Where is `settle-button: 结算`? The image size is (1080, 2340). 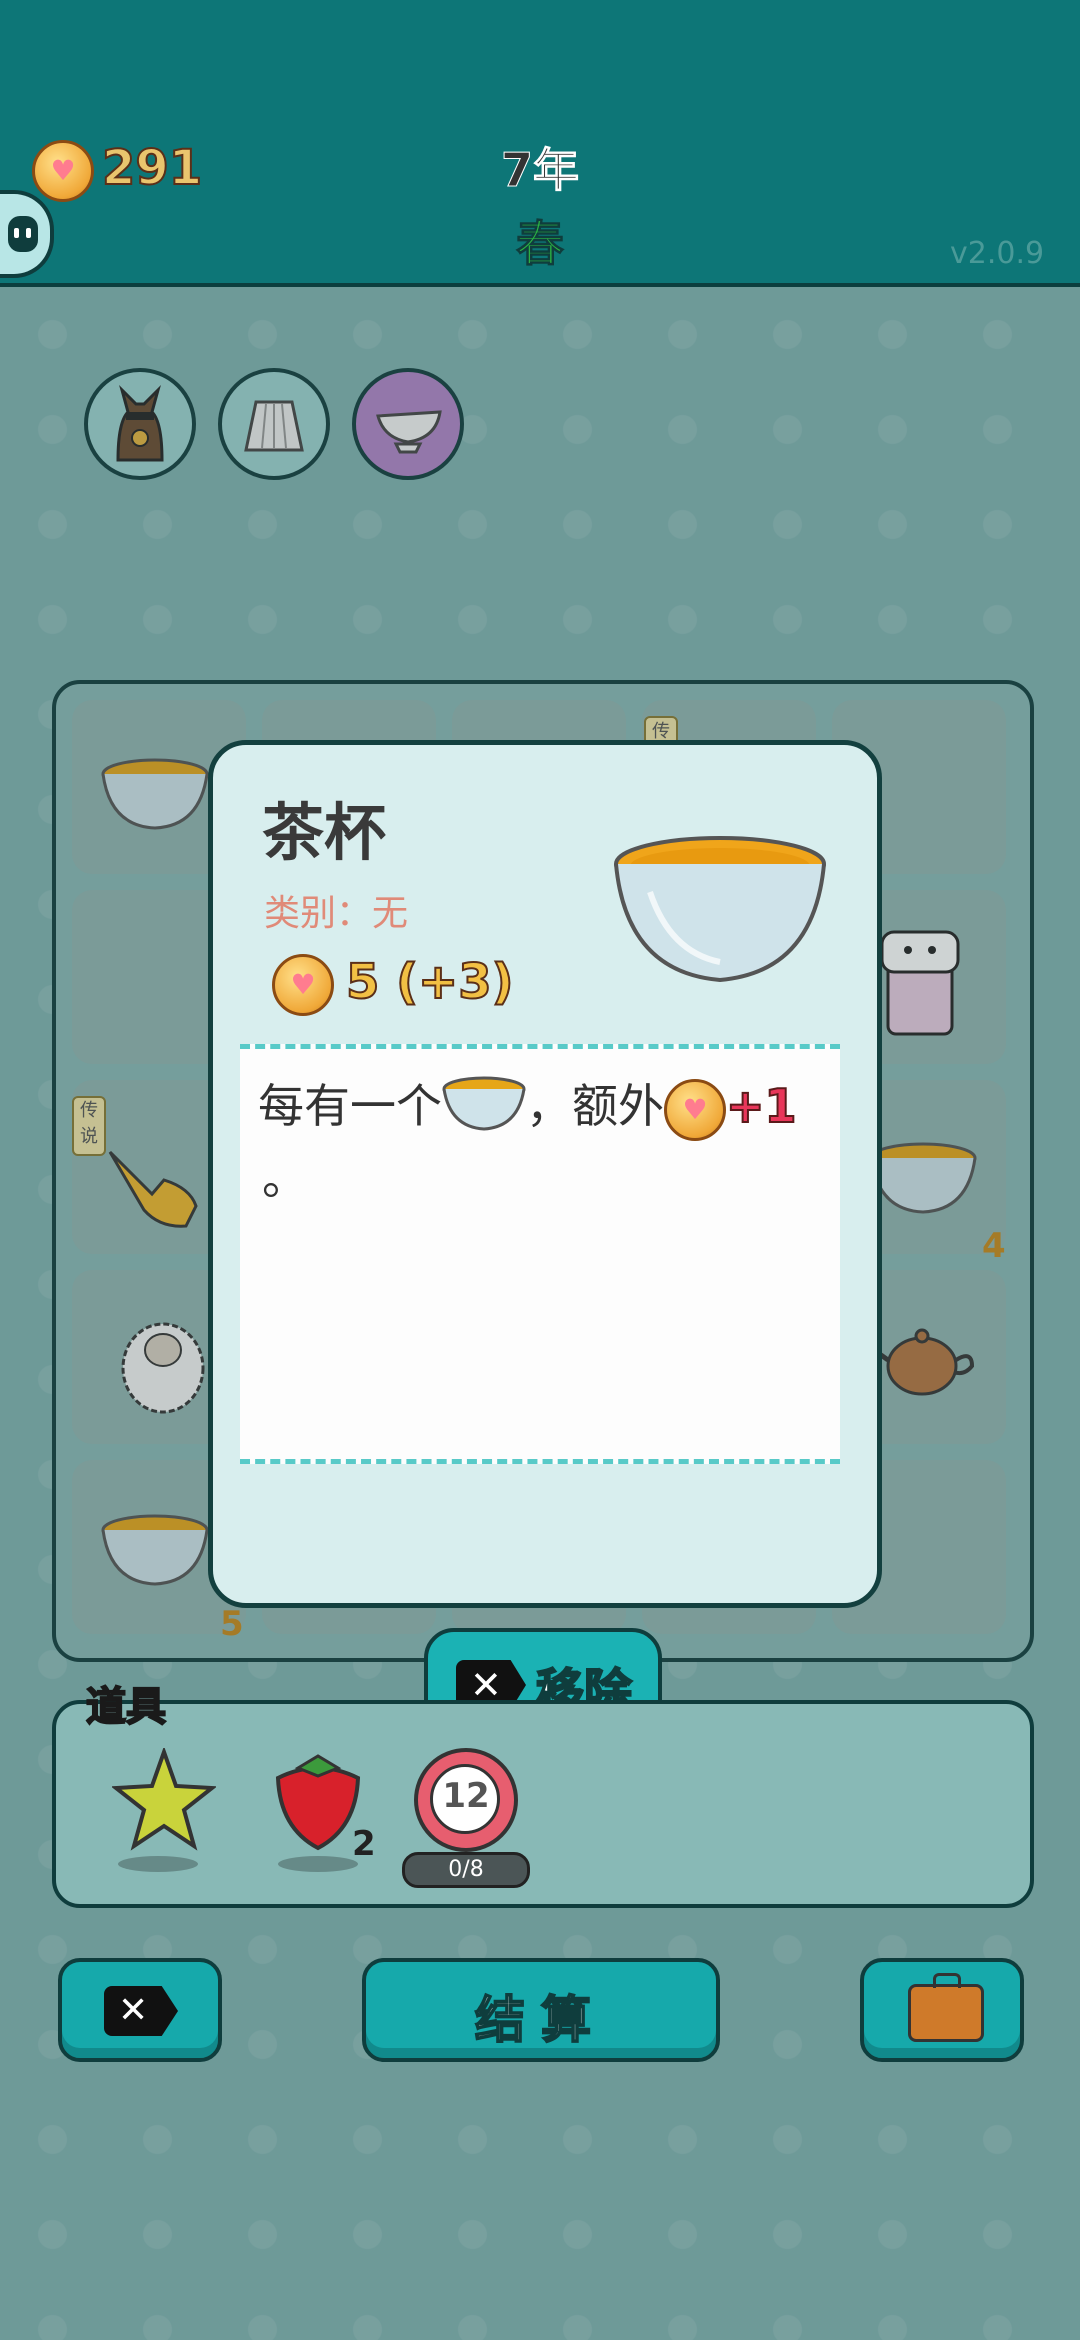
settle-button: 结算 is located at coordinates (541, 2010).